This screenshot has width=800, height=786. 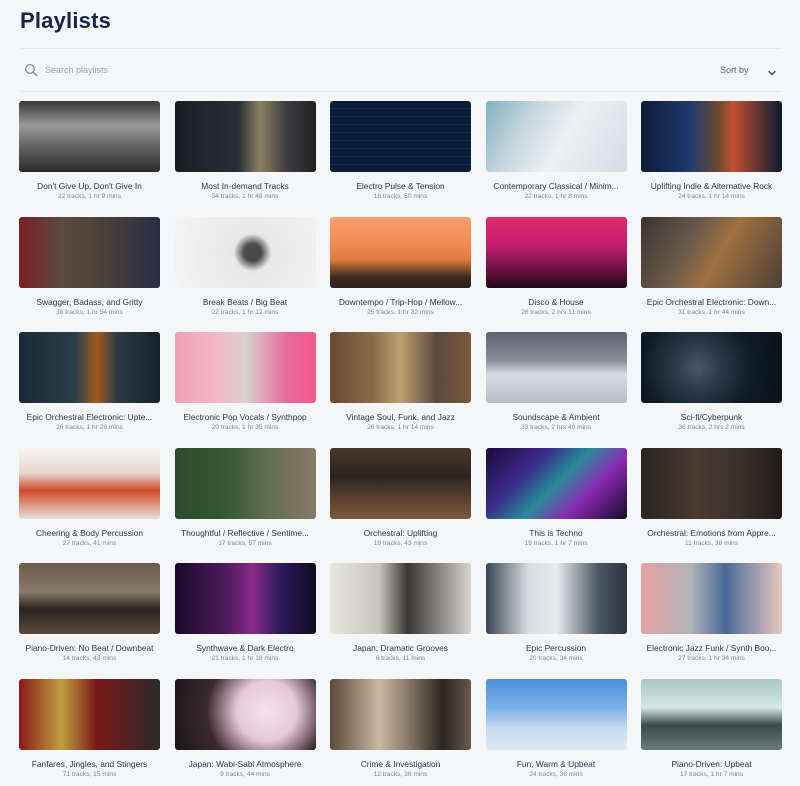 I want to click on playlist-thumbnail-muscular-man-flag, so click(x=89, y=252).